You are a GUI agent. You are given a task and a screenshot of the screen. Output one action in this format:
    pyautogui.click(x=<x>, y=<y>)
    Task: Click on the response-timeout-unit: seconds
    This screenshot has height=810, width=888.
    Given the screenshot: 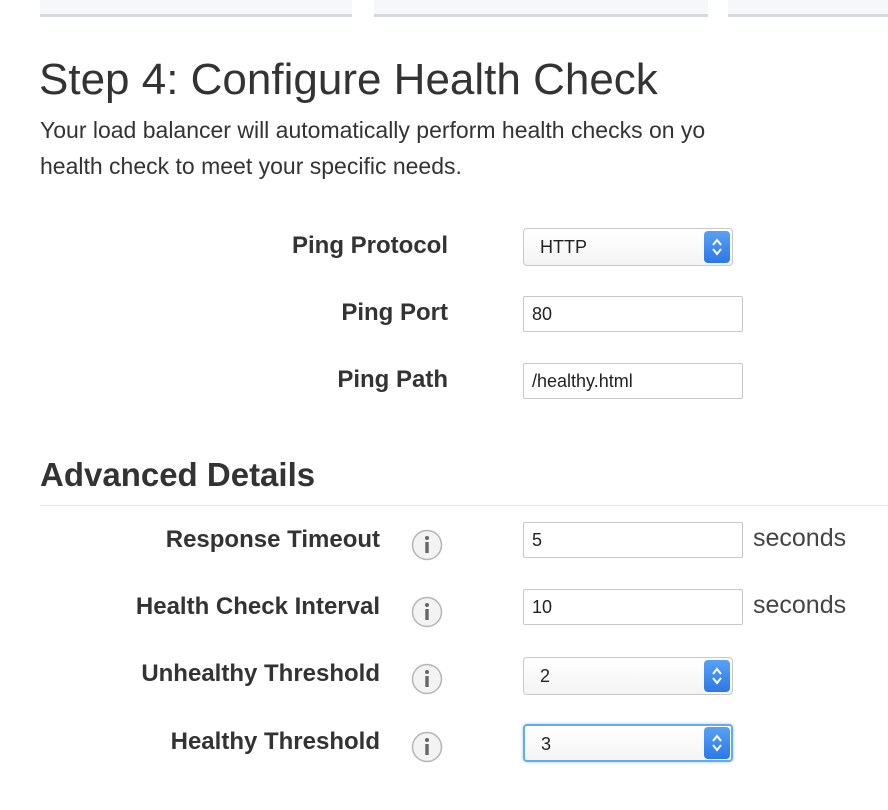 What is the action you would take?
    pyautogui.click(x=800, y=538)
    